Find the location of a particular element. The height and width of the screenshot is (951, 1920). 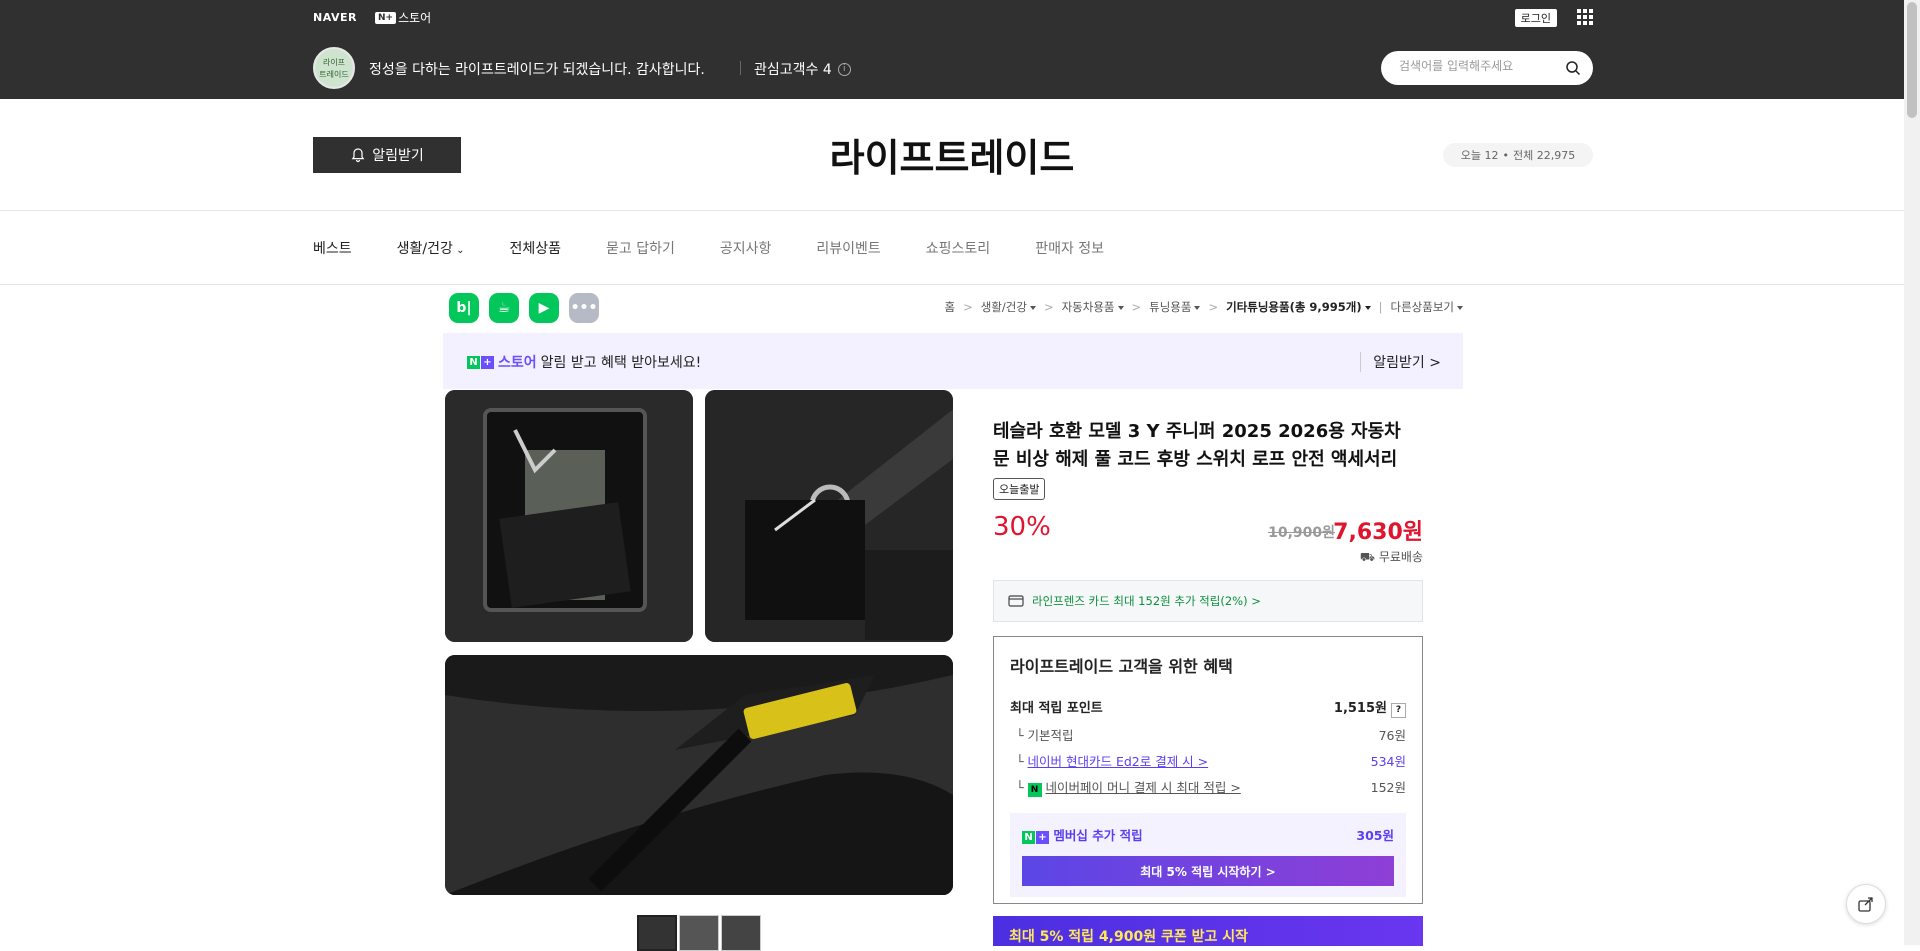

photo-3-image is located at coordinates (699, 775).